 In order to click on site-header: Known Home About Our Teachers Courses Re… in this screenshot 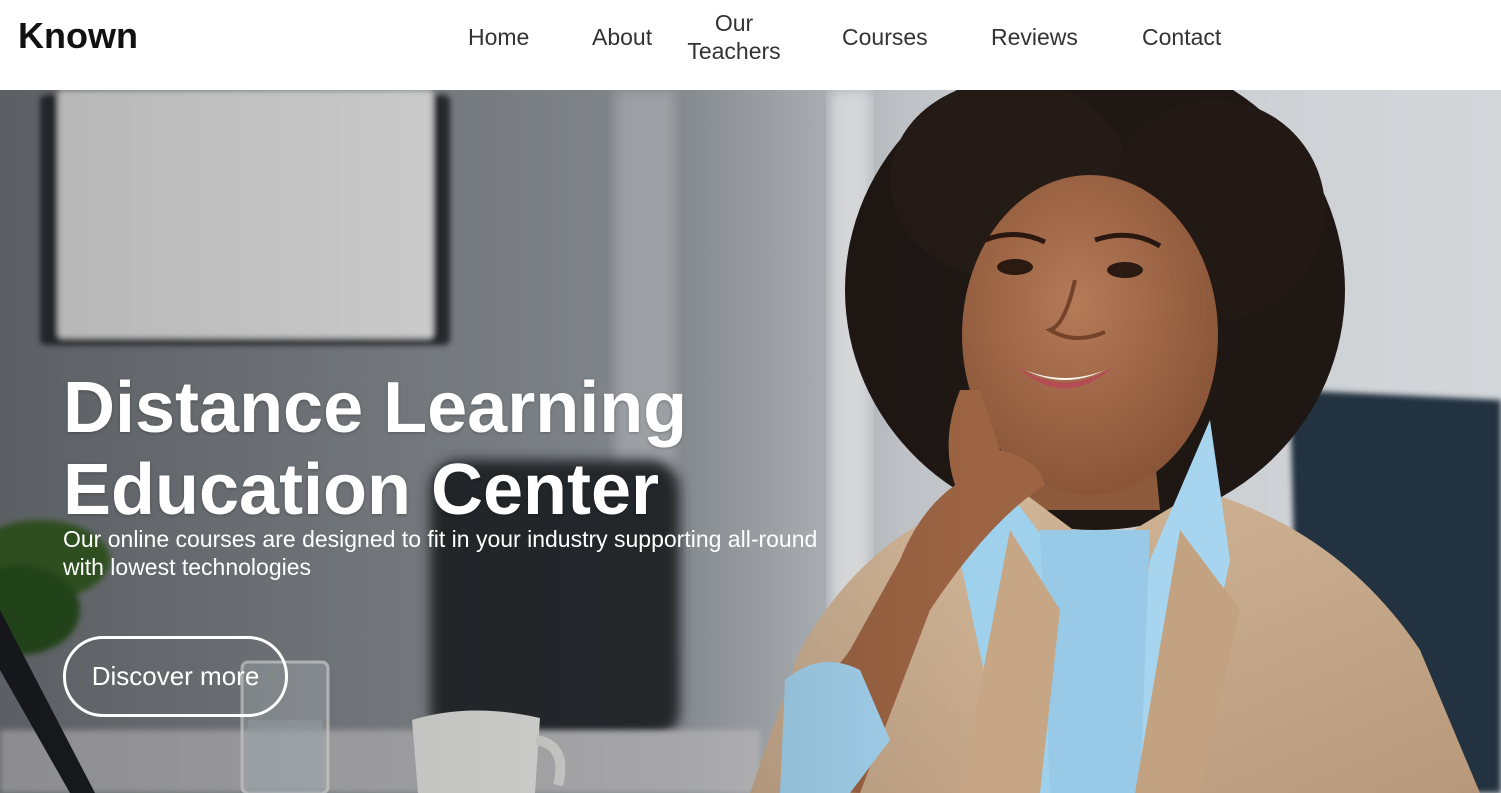, I will do `click(750, 45)`.